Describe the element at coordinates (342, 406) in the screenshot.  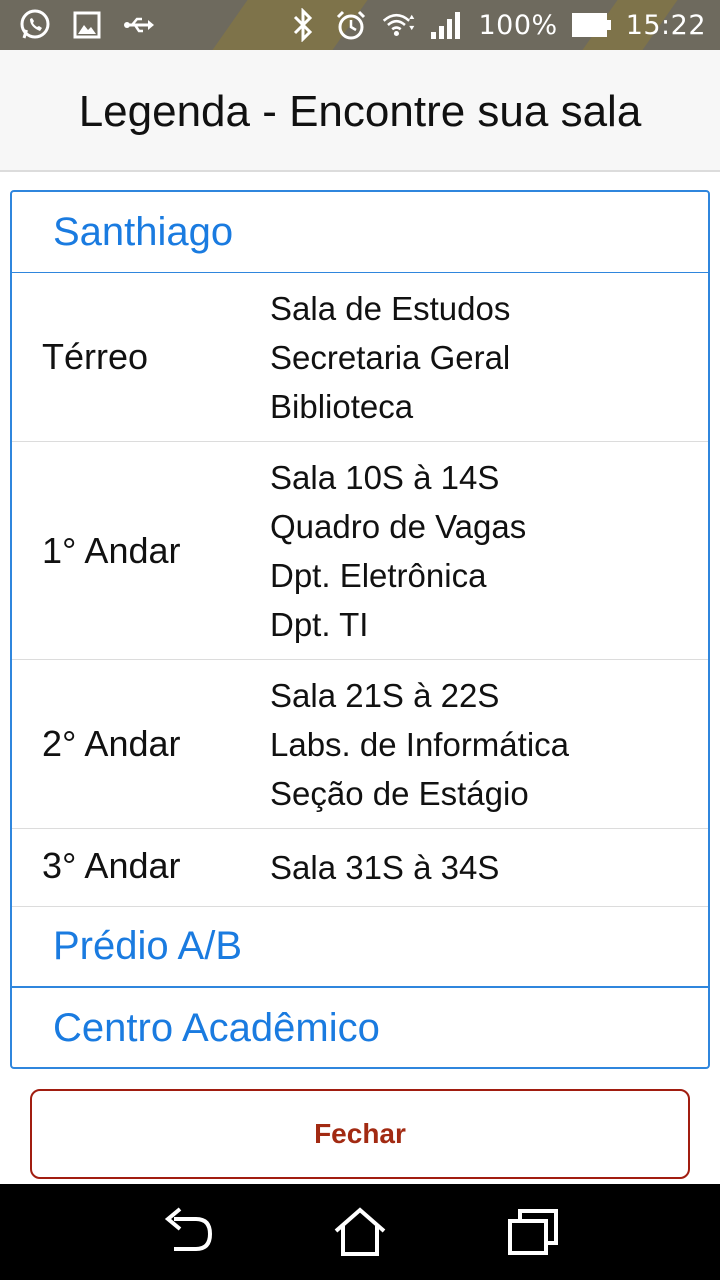
I see `room-item: Biblioteca` at that location.